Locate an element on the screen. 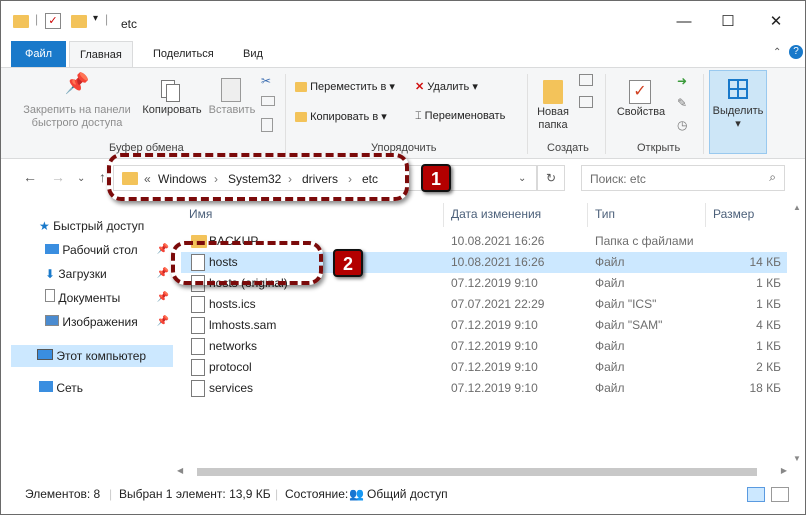 This screenshot has height=515, width=806. table-row: protocol 07.12.2019 9:10 Файл 2 КБ is located at coordinates (484, 367).